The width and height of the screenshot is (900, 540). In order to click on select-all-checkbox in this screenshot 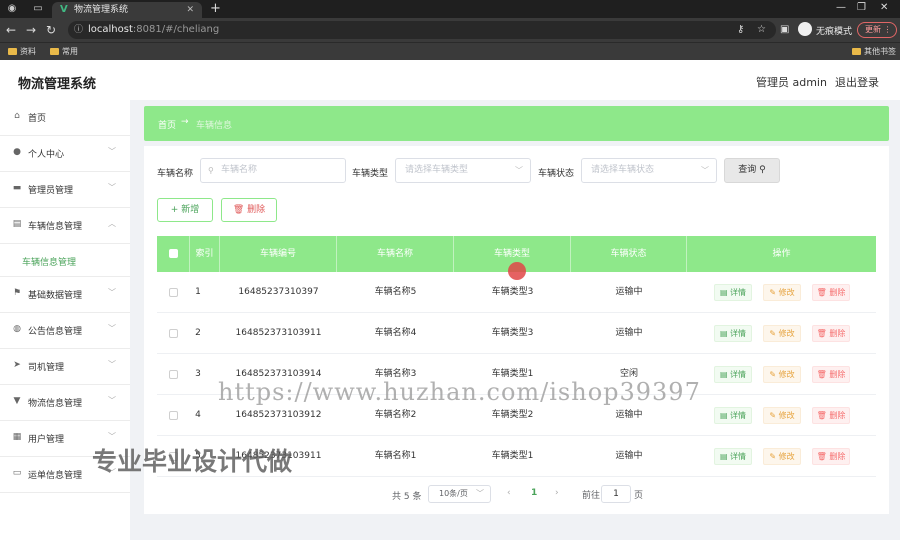, I will do `click(173, 253)`.